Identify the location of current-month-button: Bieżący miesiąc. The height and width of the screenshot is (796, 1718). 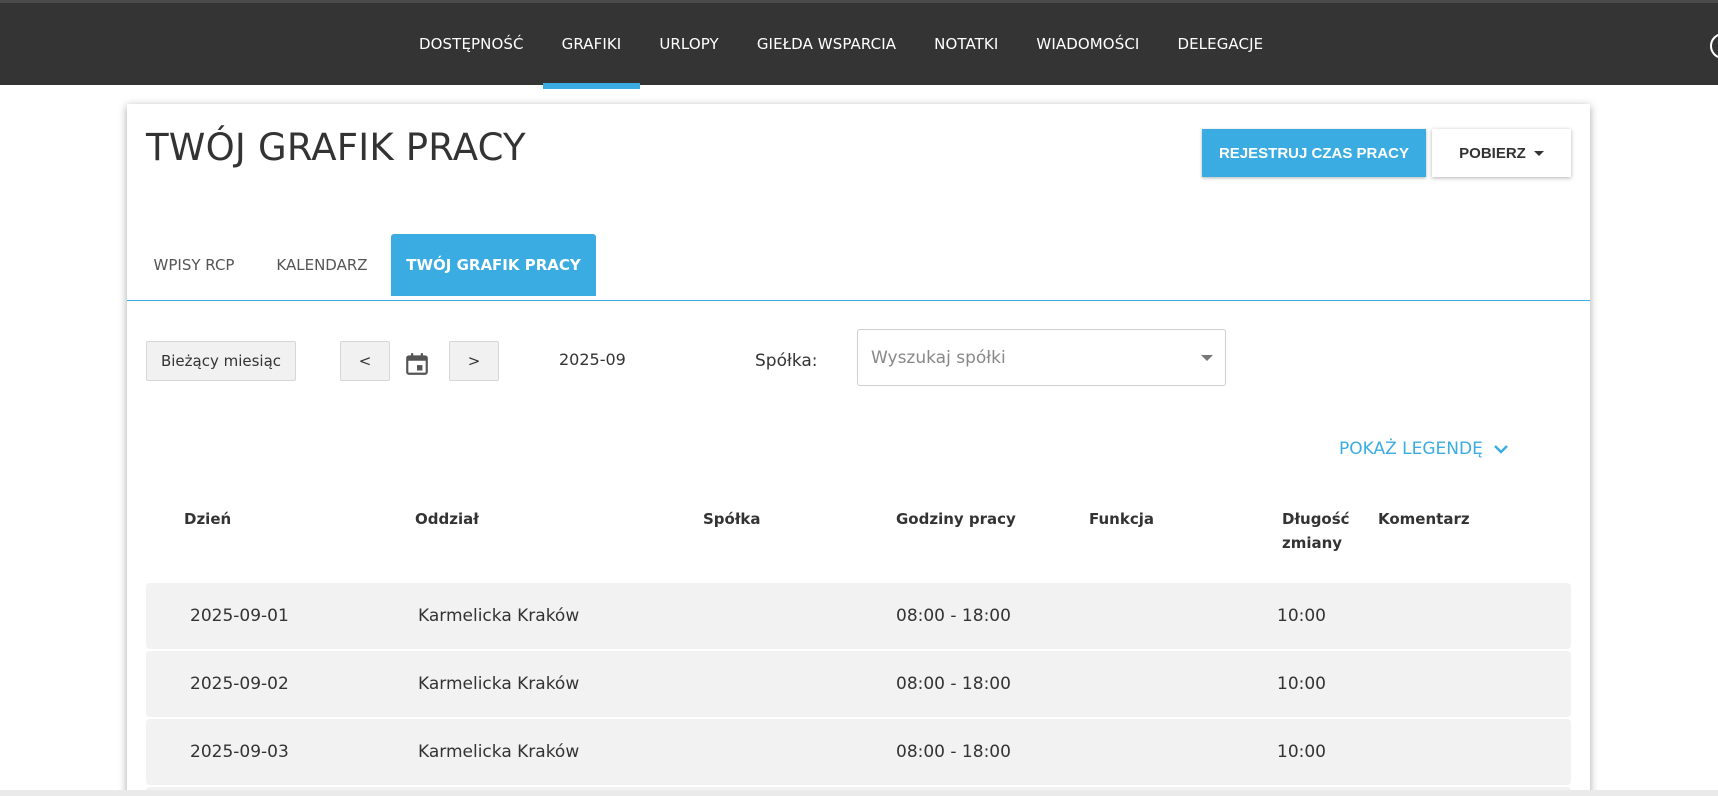
(221, 361).